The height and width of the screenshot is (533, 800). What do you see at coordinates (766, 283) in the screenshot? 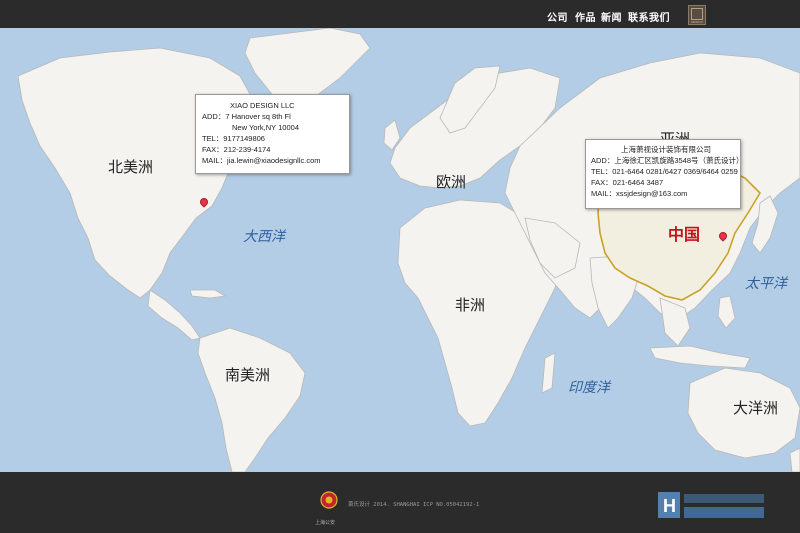
I see `label-pacific-ocean: 太平洋` at bounding box center [766, 283].